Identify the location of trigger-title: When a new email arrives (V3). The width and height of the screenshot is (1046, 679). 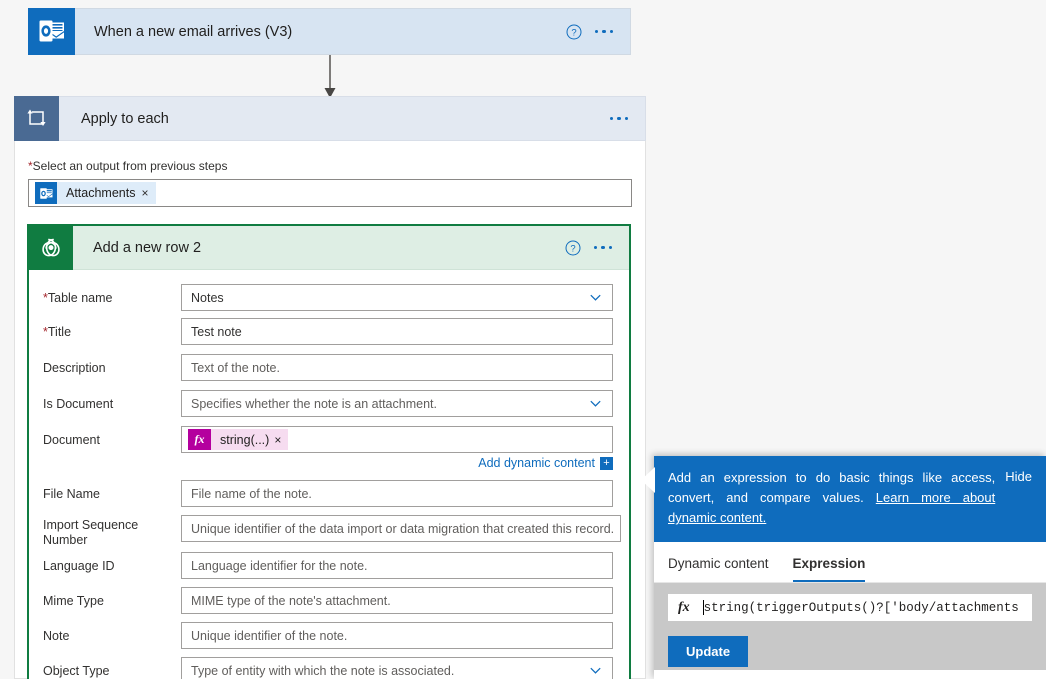
(193, 31).